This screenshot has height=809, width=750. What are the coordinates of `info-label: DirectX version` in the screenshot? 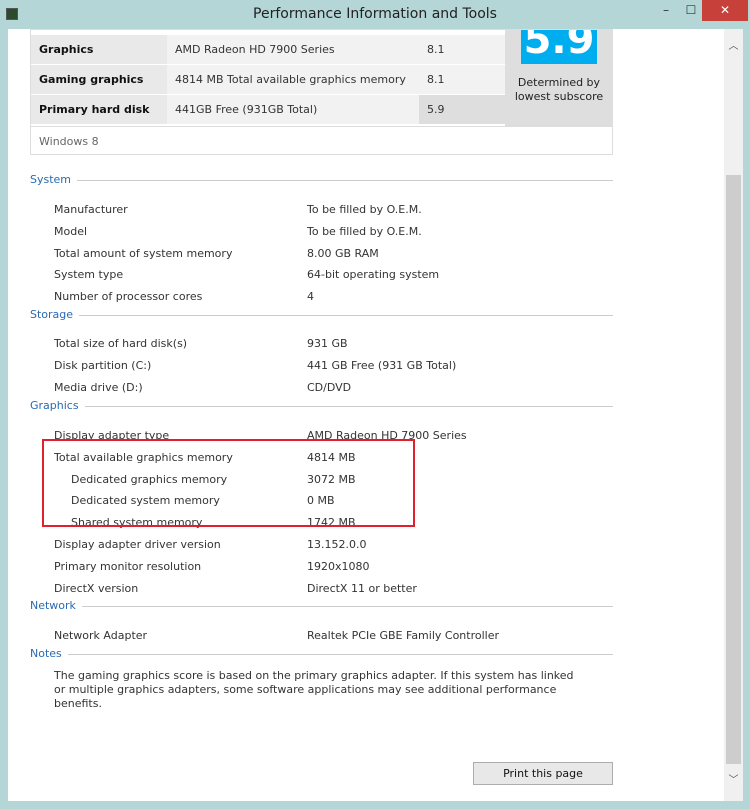 It's located at (96, 588).